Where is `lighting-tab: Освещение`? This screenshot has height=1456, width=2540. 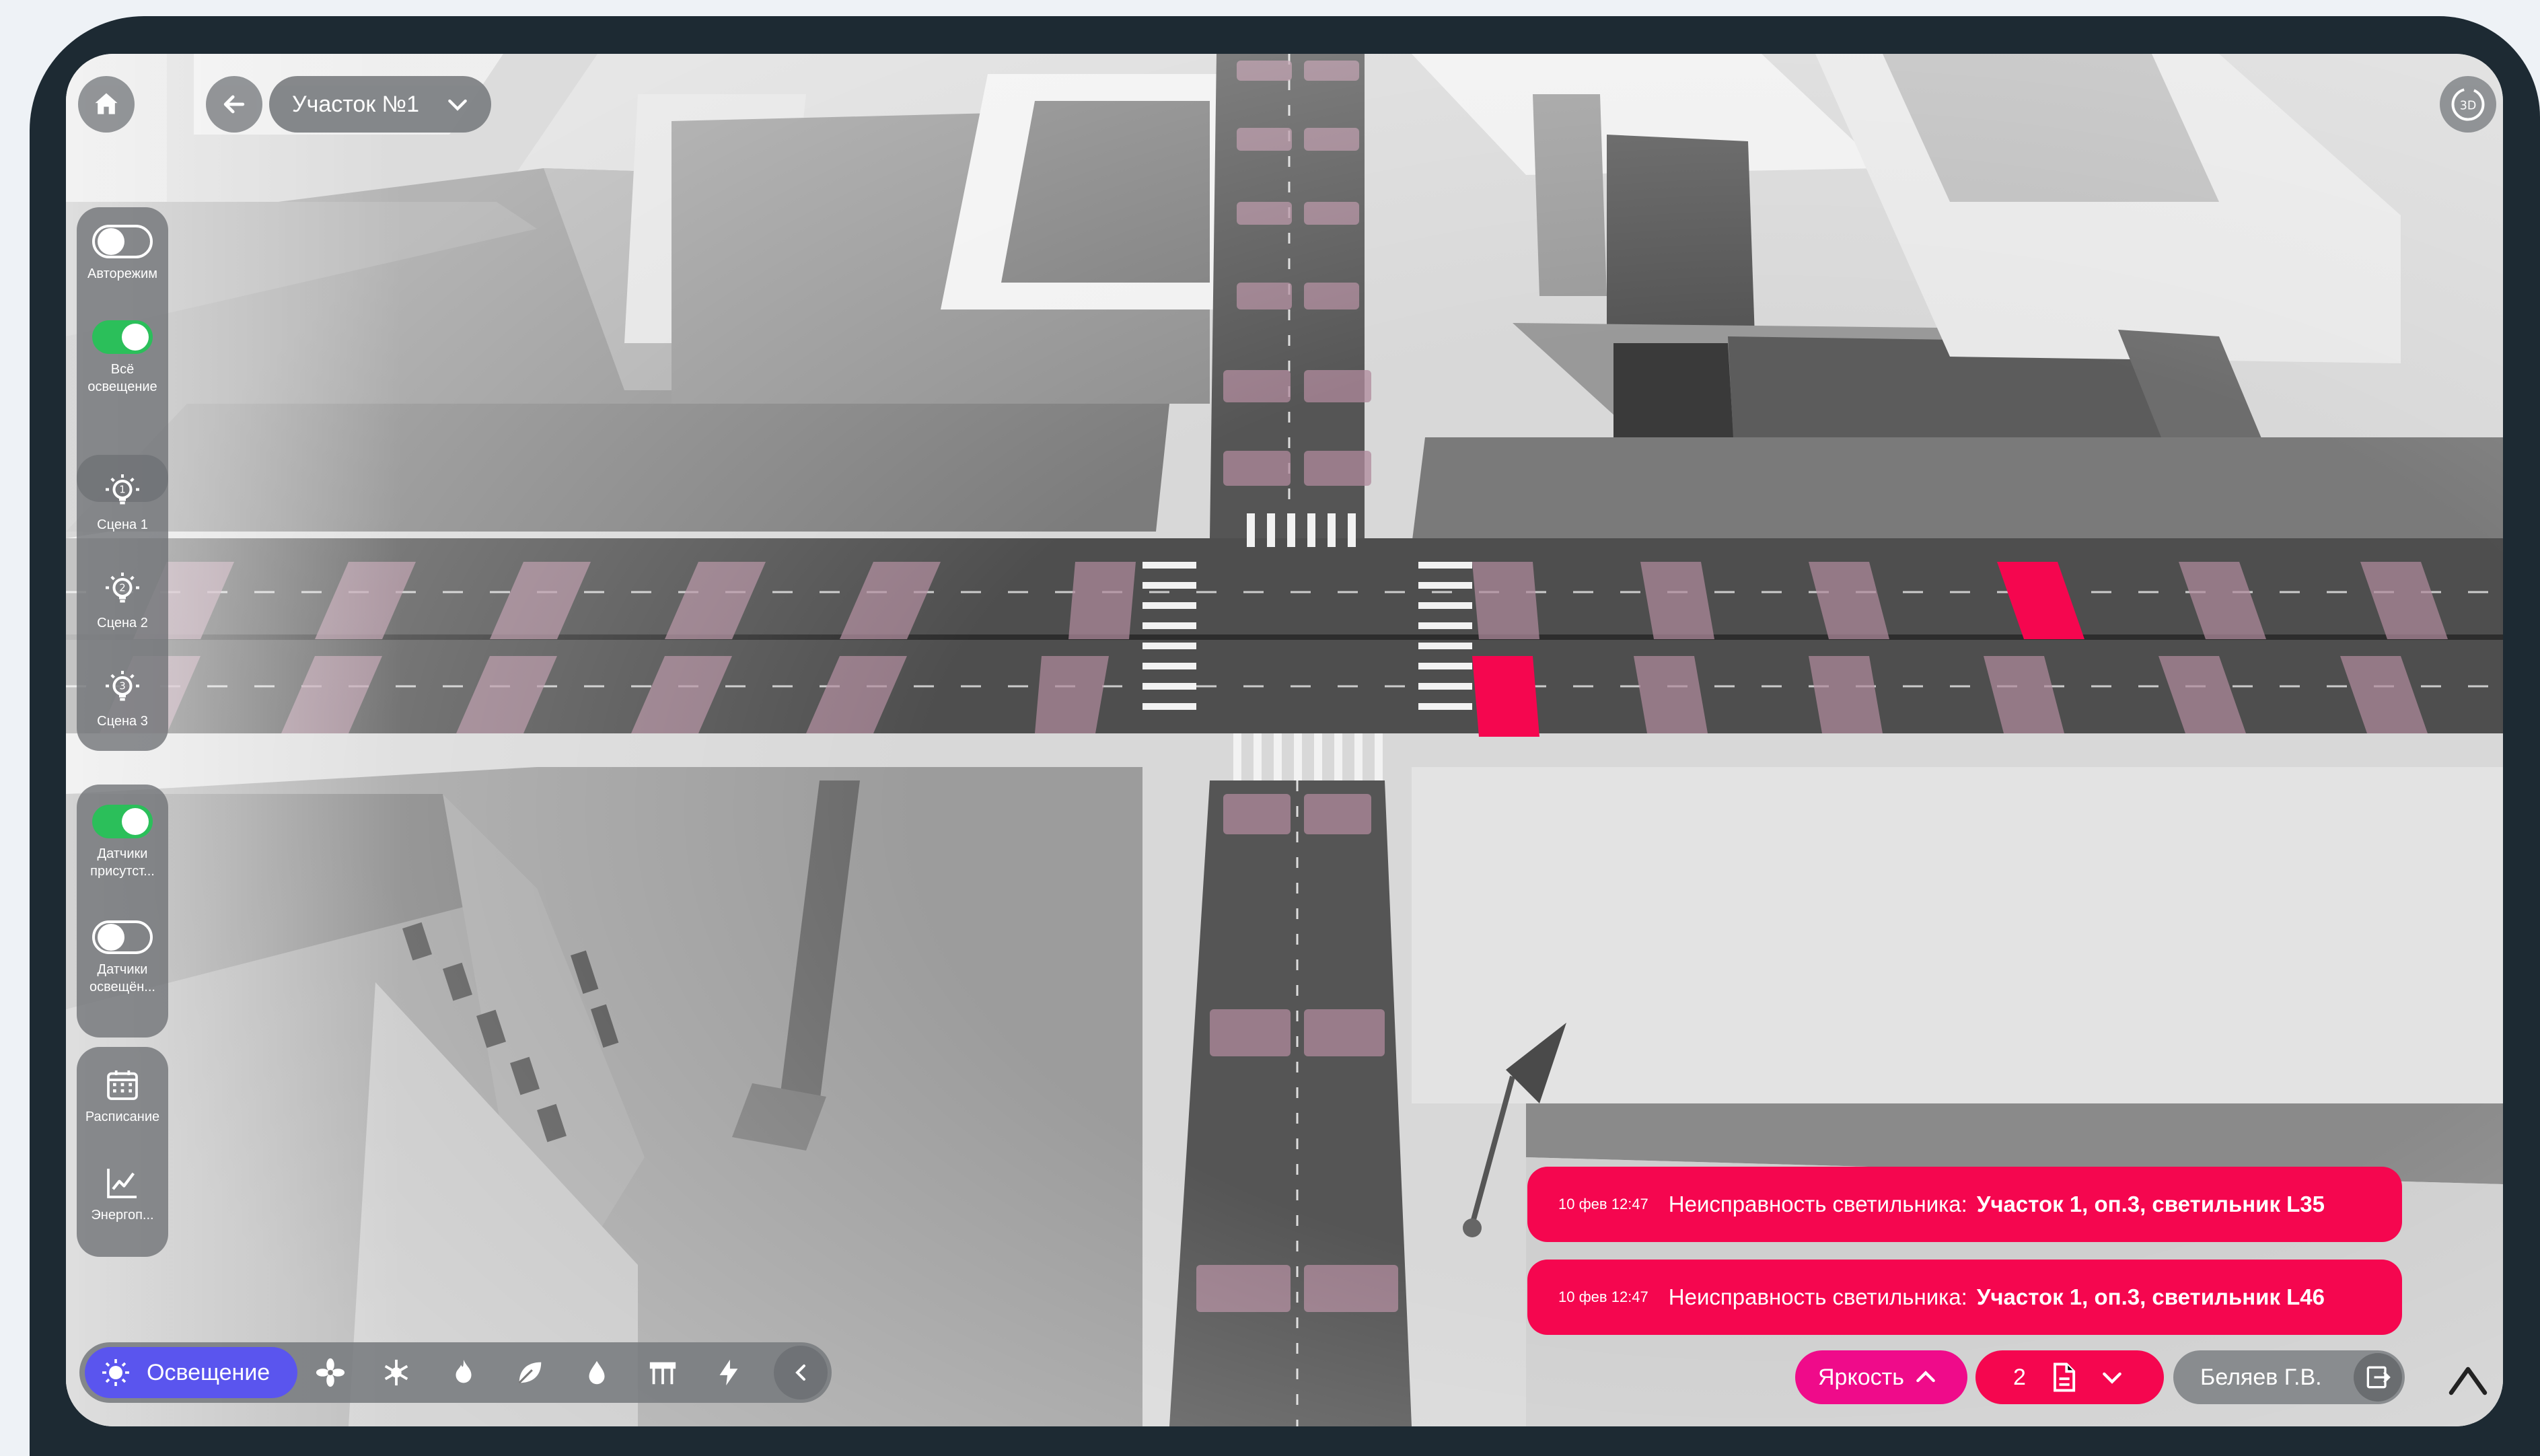
lighting-tab: Освещение is located at coordinates (191, 1372).